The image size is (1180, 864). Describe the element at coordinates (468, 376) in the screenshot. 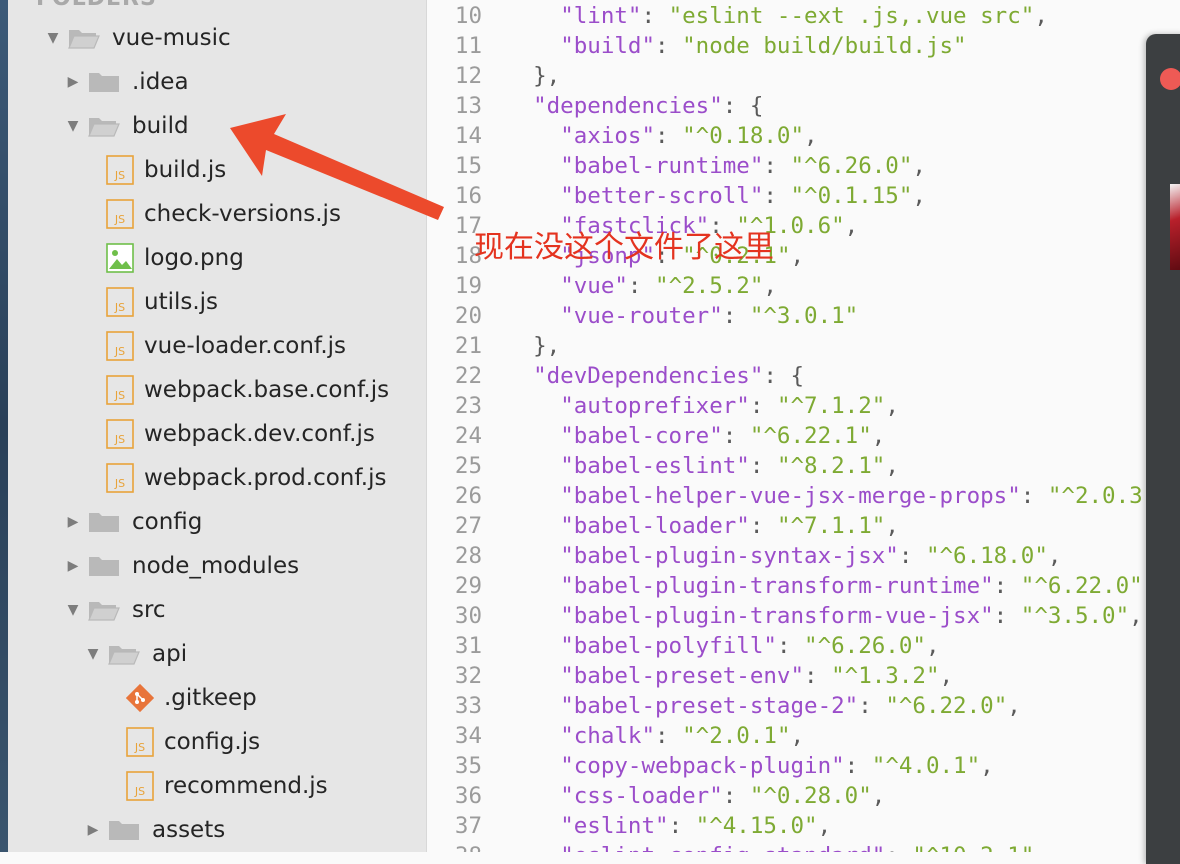

I see `line-number: 22` at that location.